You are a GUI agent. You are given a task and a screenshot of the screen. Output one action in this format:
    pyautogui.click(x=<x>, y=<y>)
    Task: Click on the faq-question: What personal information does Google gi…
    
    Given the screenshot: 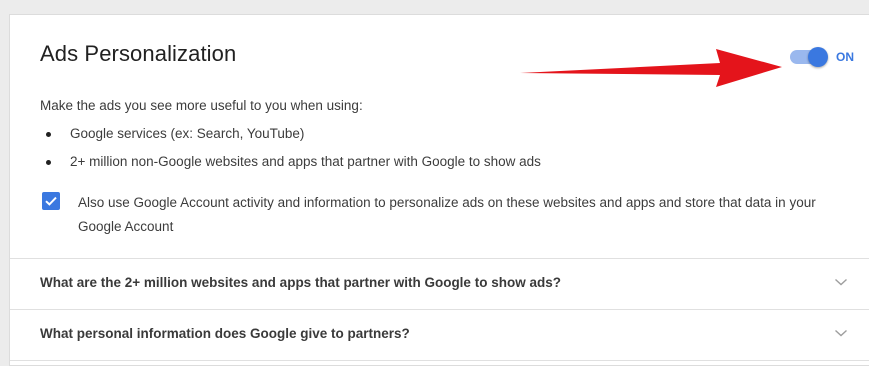 What is the action you would take?
    pyautogui.click(x=225, y=333)
    